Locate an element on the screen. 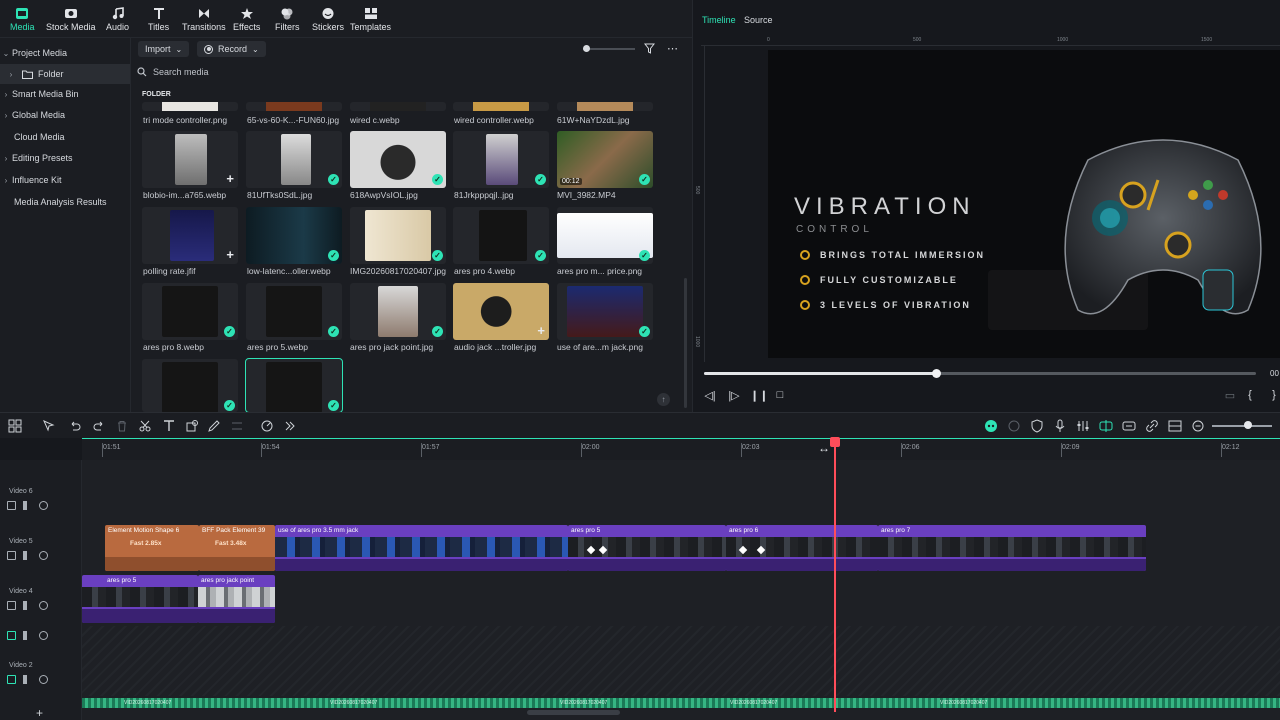  adjust-icon is located at coordinates (237, 426).